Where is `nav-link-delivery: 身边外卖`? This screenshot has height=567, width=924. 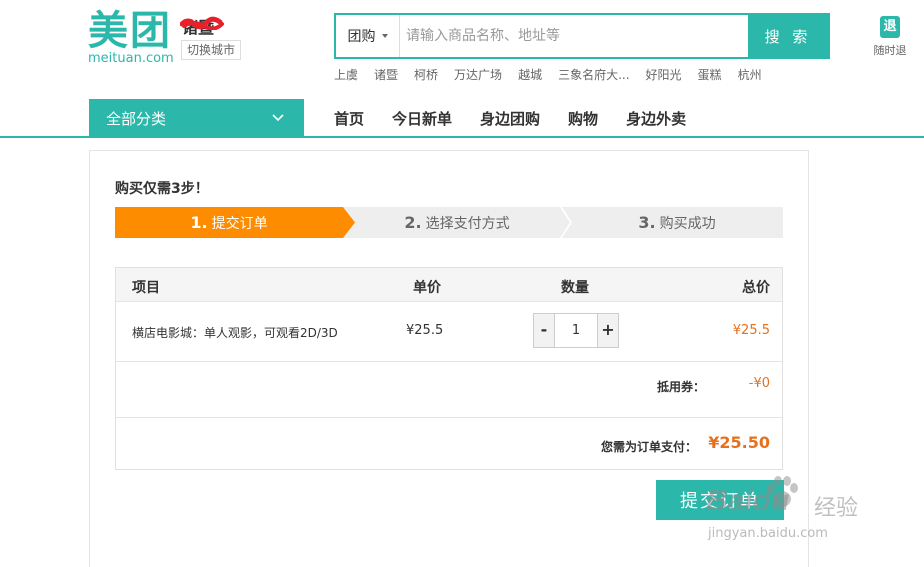
nav-link-delivery: 身边外卖 is located at coordinates (656, 118).